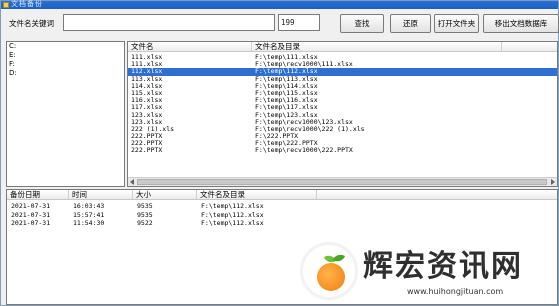 The height and width of the screenshot is (306, 559). I want to click on scrollbar-thumb, so click(342, 182).